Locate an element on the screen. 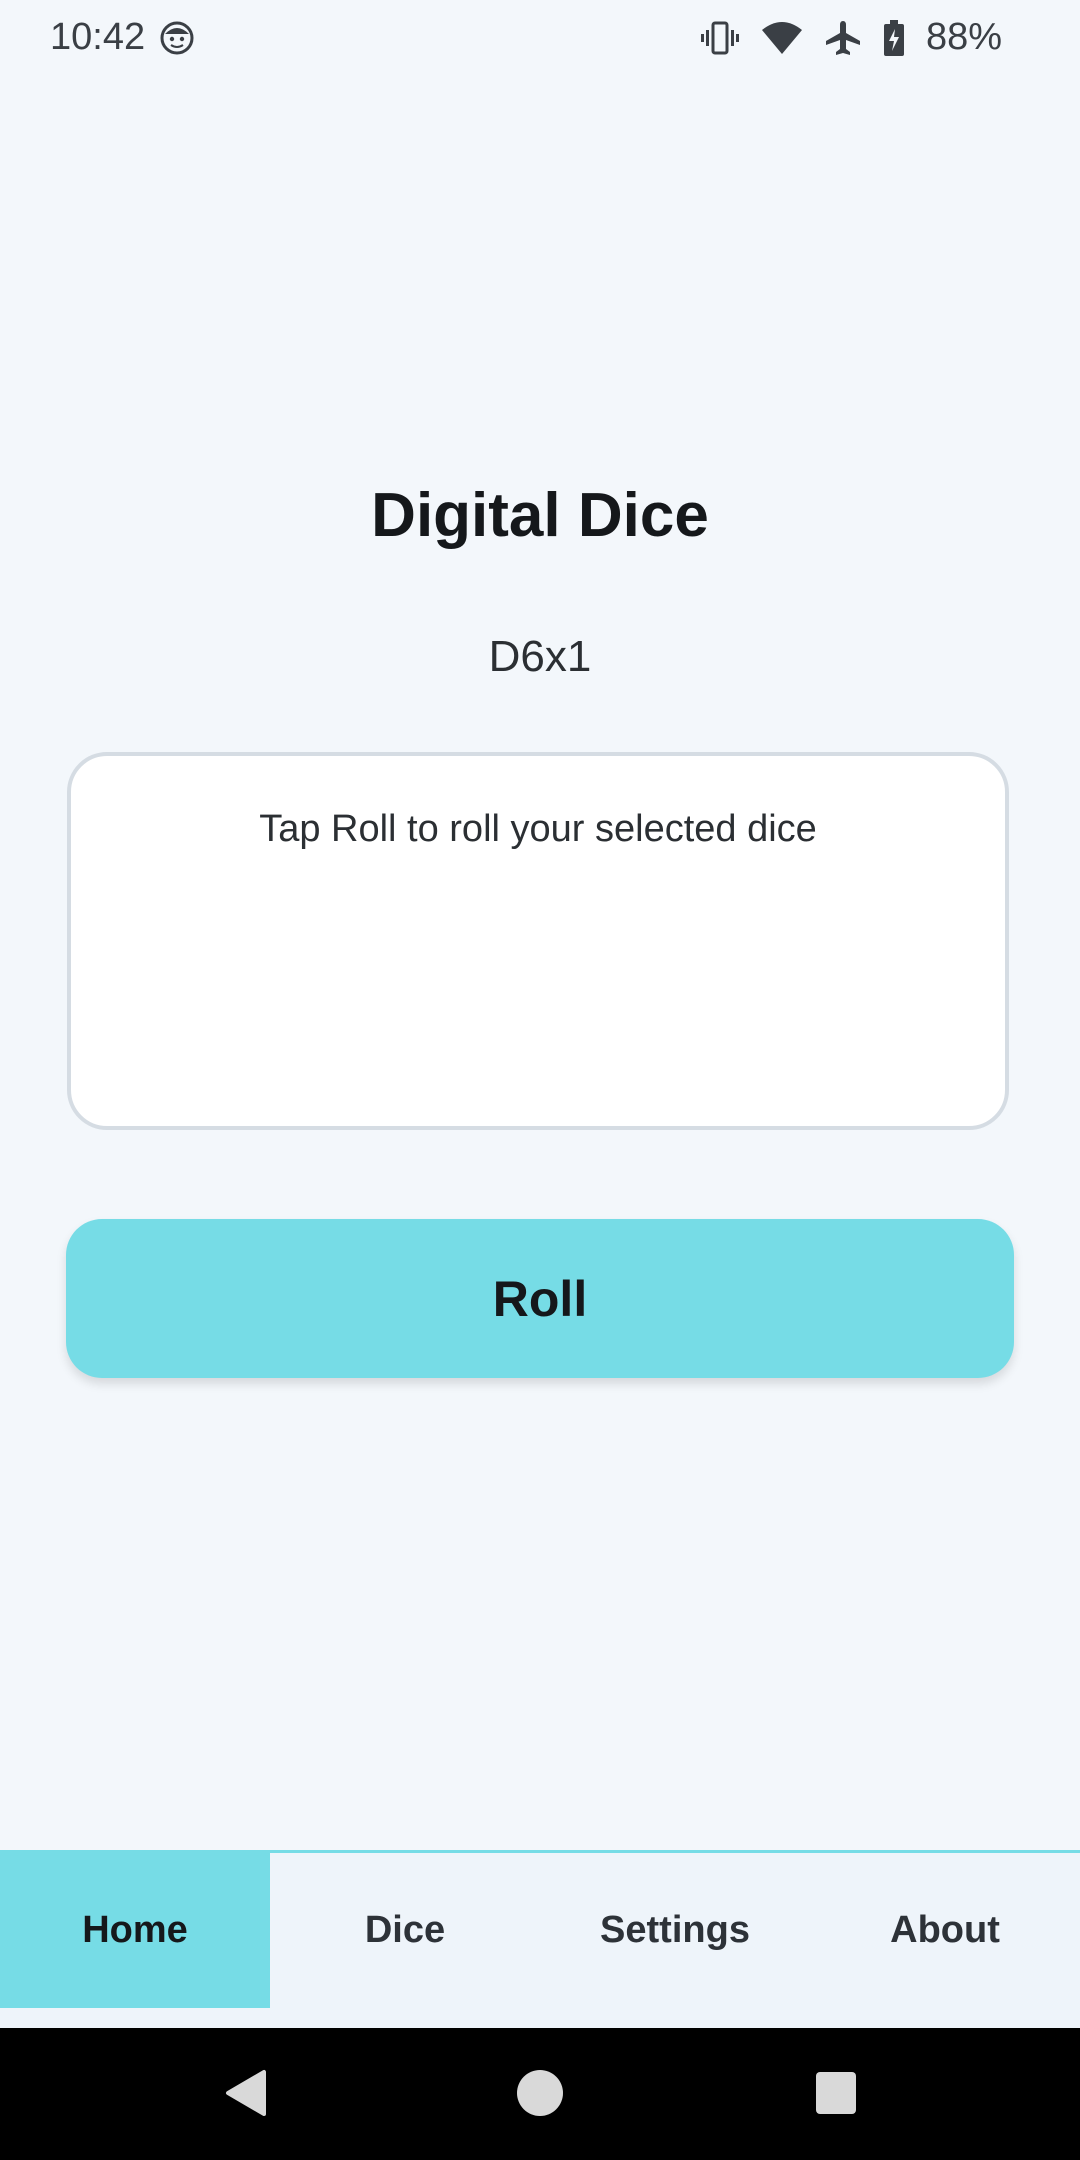  nav-item-dice: Dice is located at coordinates (405, 1930).